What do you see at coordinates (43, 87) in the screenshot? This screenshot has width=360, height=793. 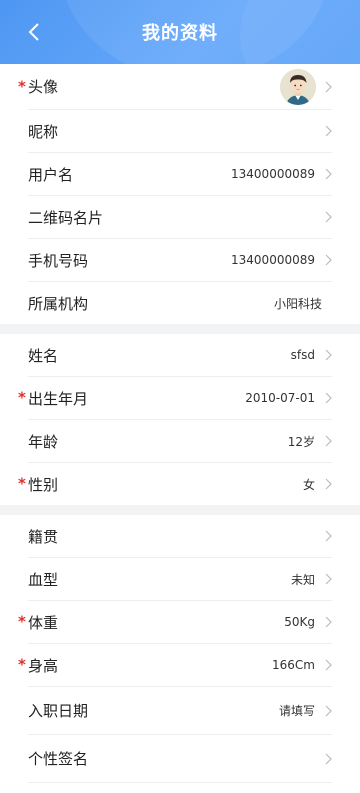 I see `row-label: 头像` at bounding box center [43, 87].